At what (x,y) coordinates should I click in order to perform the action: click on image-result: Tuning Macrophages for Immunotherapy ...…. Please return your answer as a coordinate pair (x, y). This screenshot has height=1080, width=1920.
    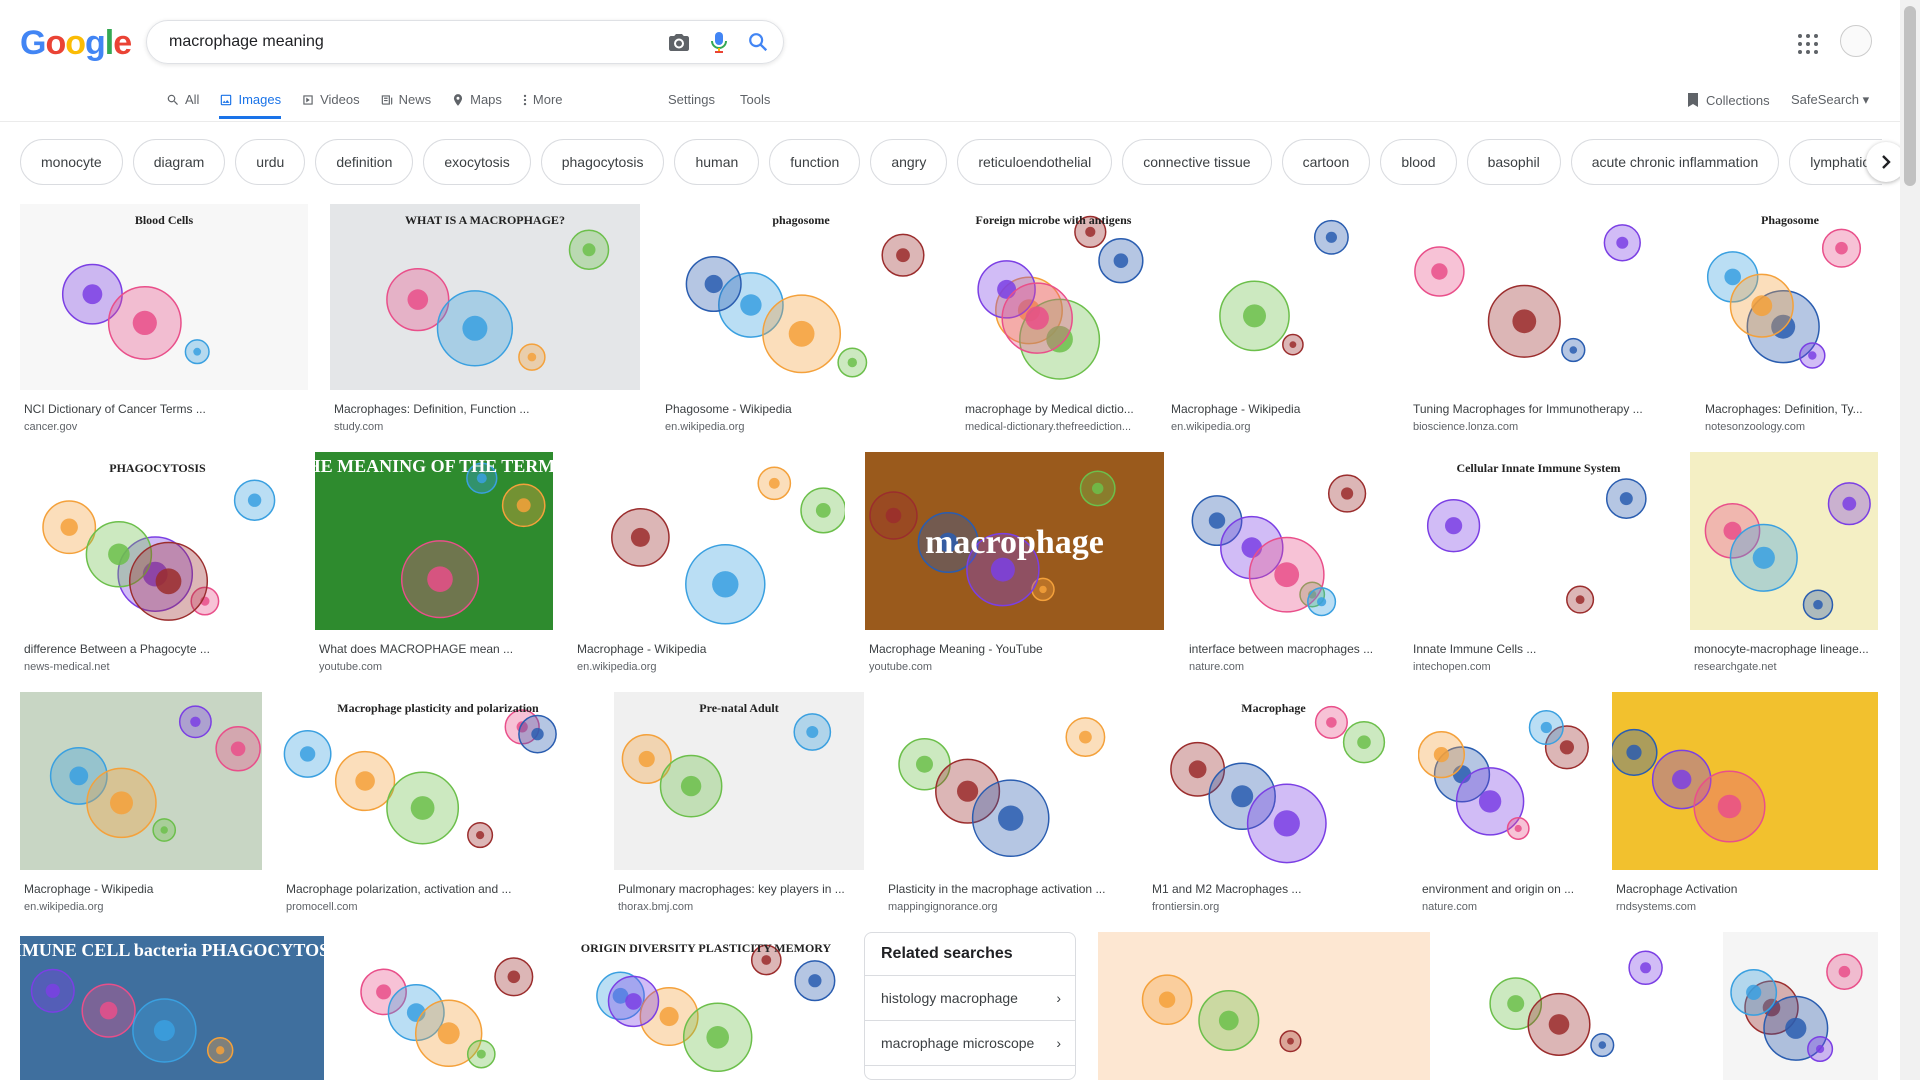
    Looking at the image, I should click on (1545, 318).